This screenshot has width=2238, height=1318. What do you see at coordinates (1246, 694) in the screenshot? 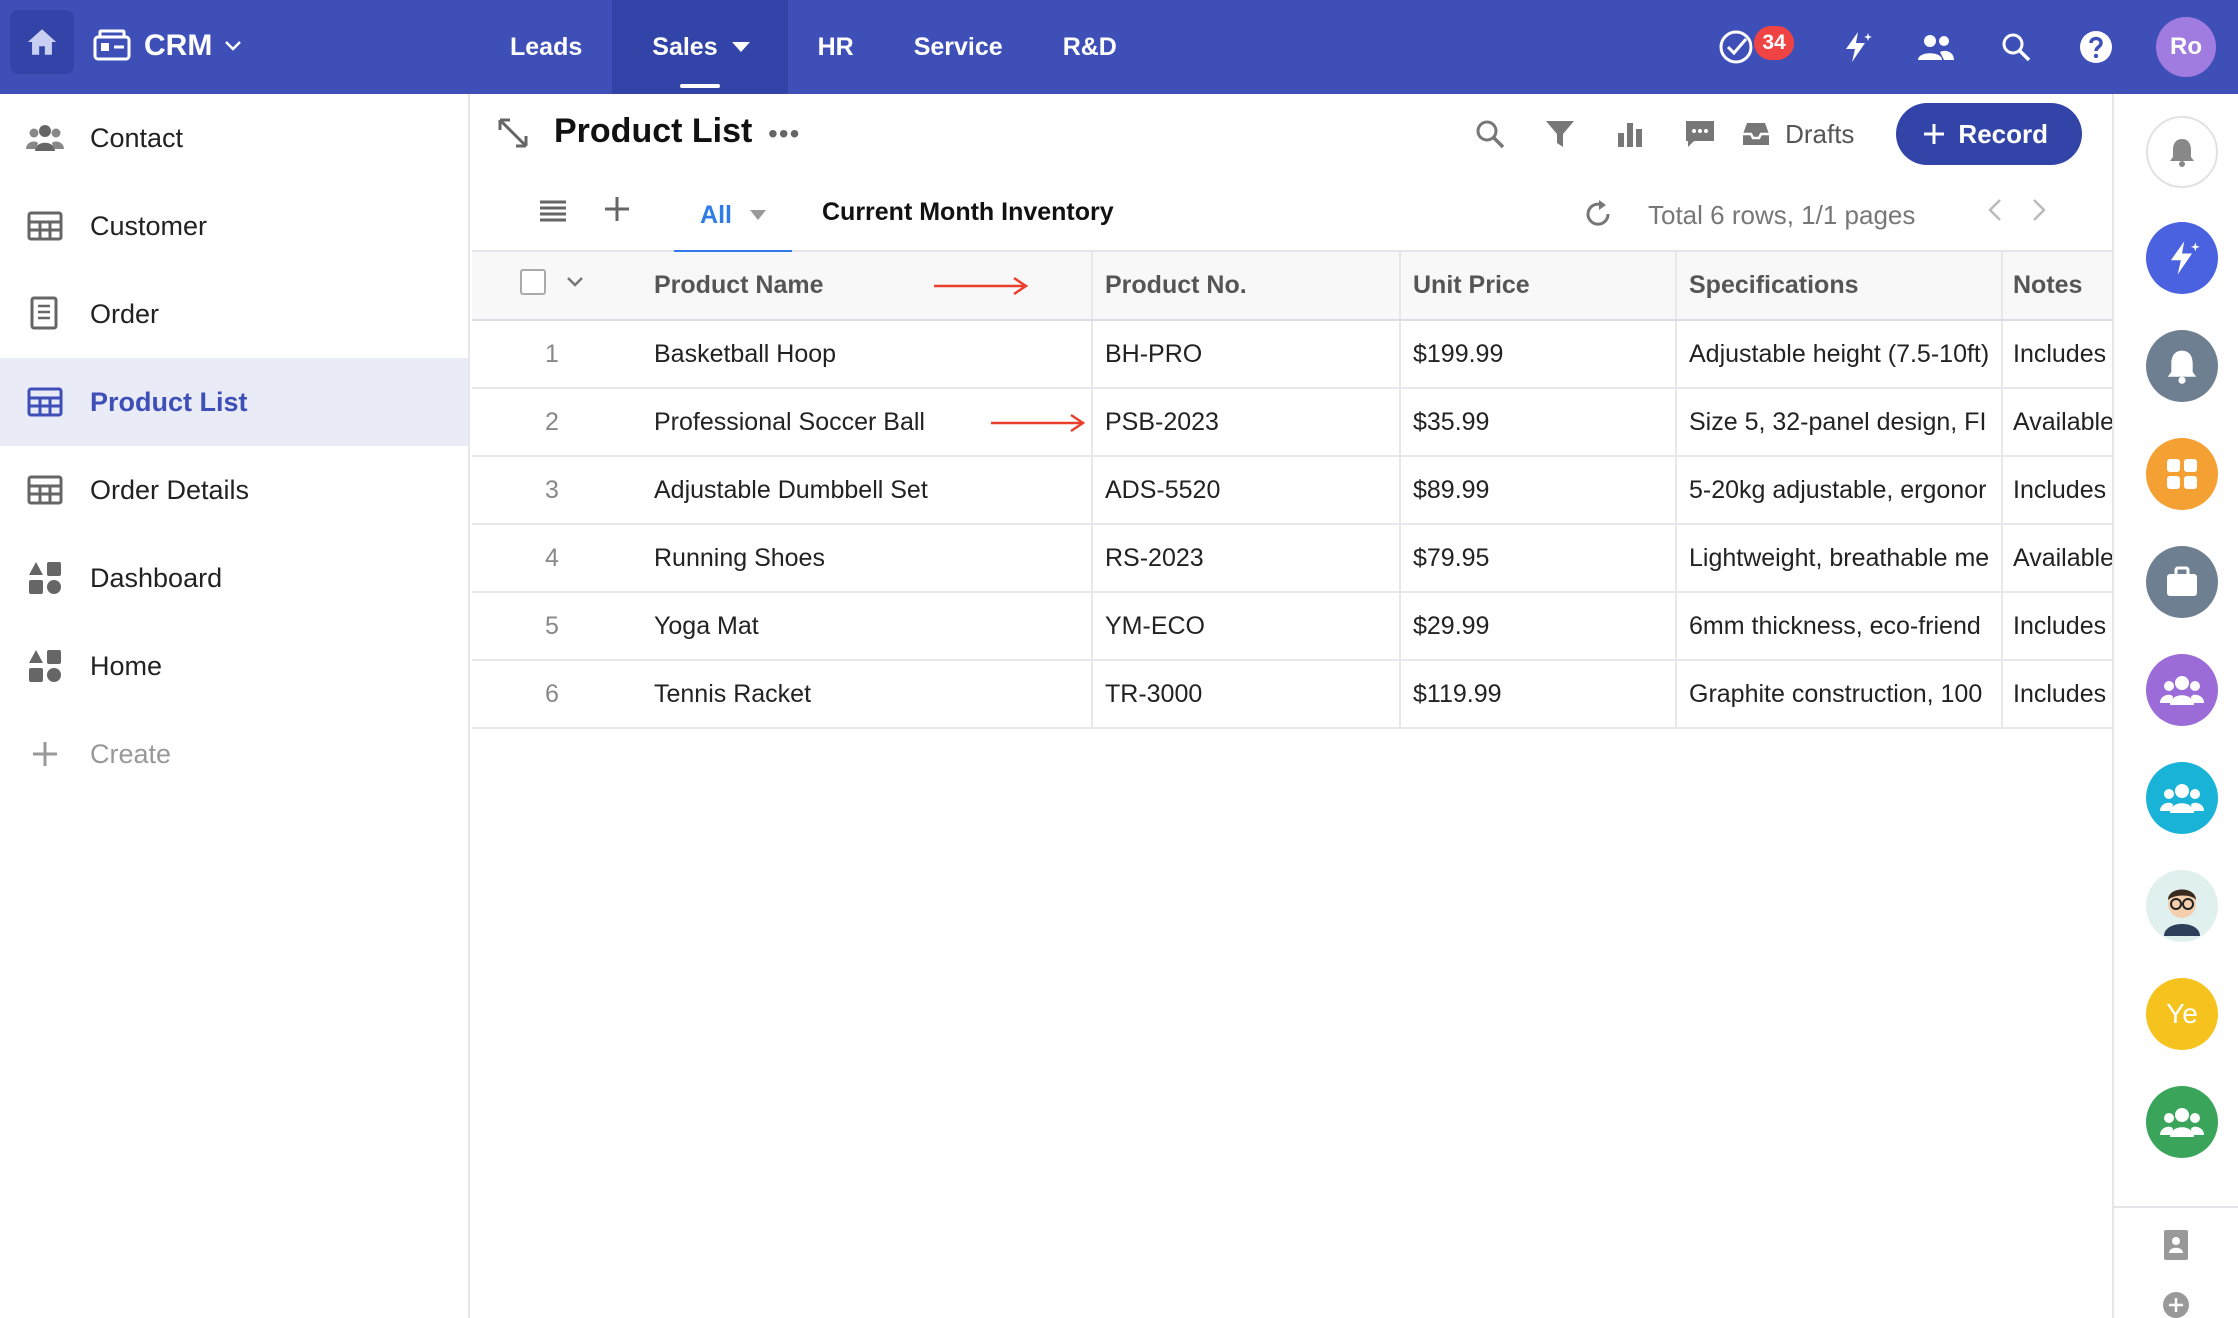
I see `cell-product-no: TR-3000` at bounding box center [1246, 694].